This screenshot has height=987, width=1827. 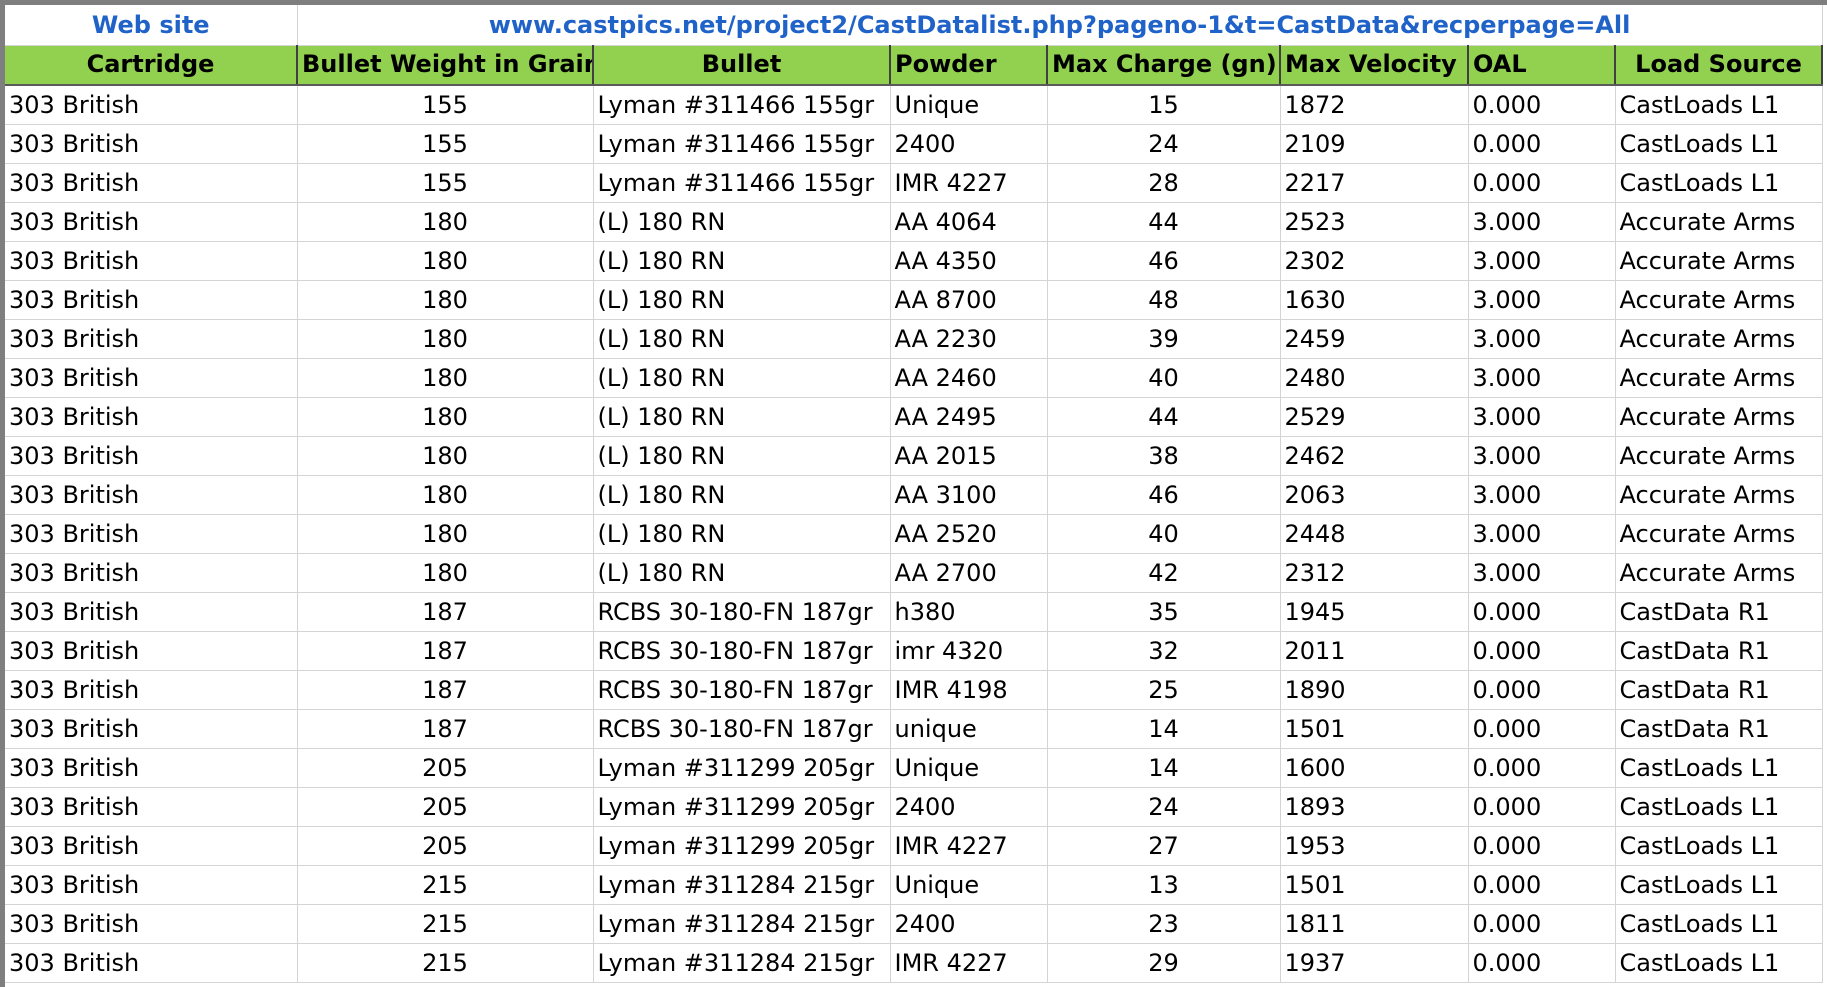 I want to click on cell-powder: AA 3100, so click(x=969, y=495).